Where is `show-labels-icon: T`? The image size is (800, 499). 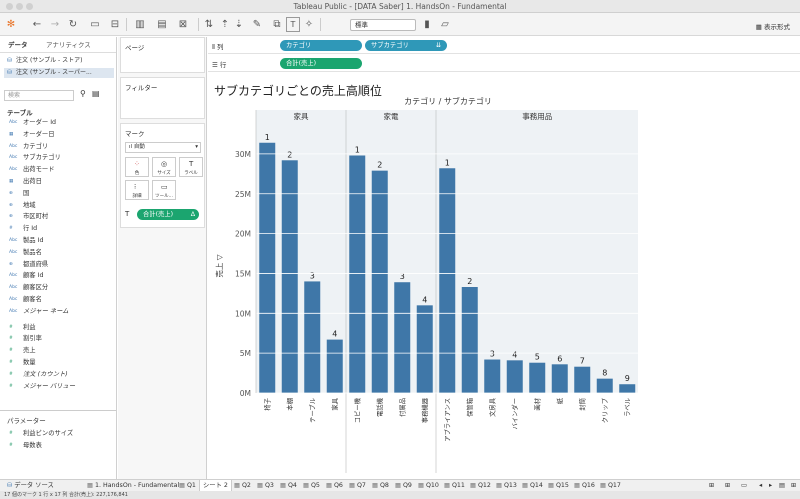 show-labels-icon: T is located at coordinates (293, 24).